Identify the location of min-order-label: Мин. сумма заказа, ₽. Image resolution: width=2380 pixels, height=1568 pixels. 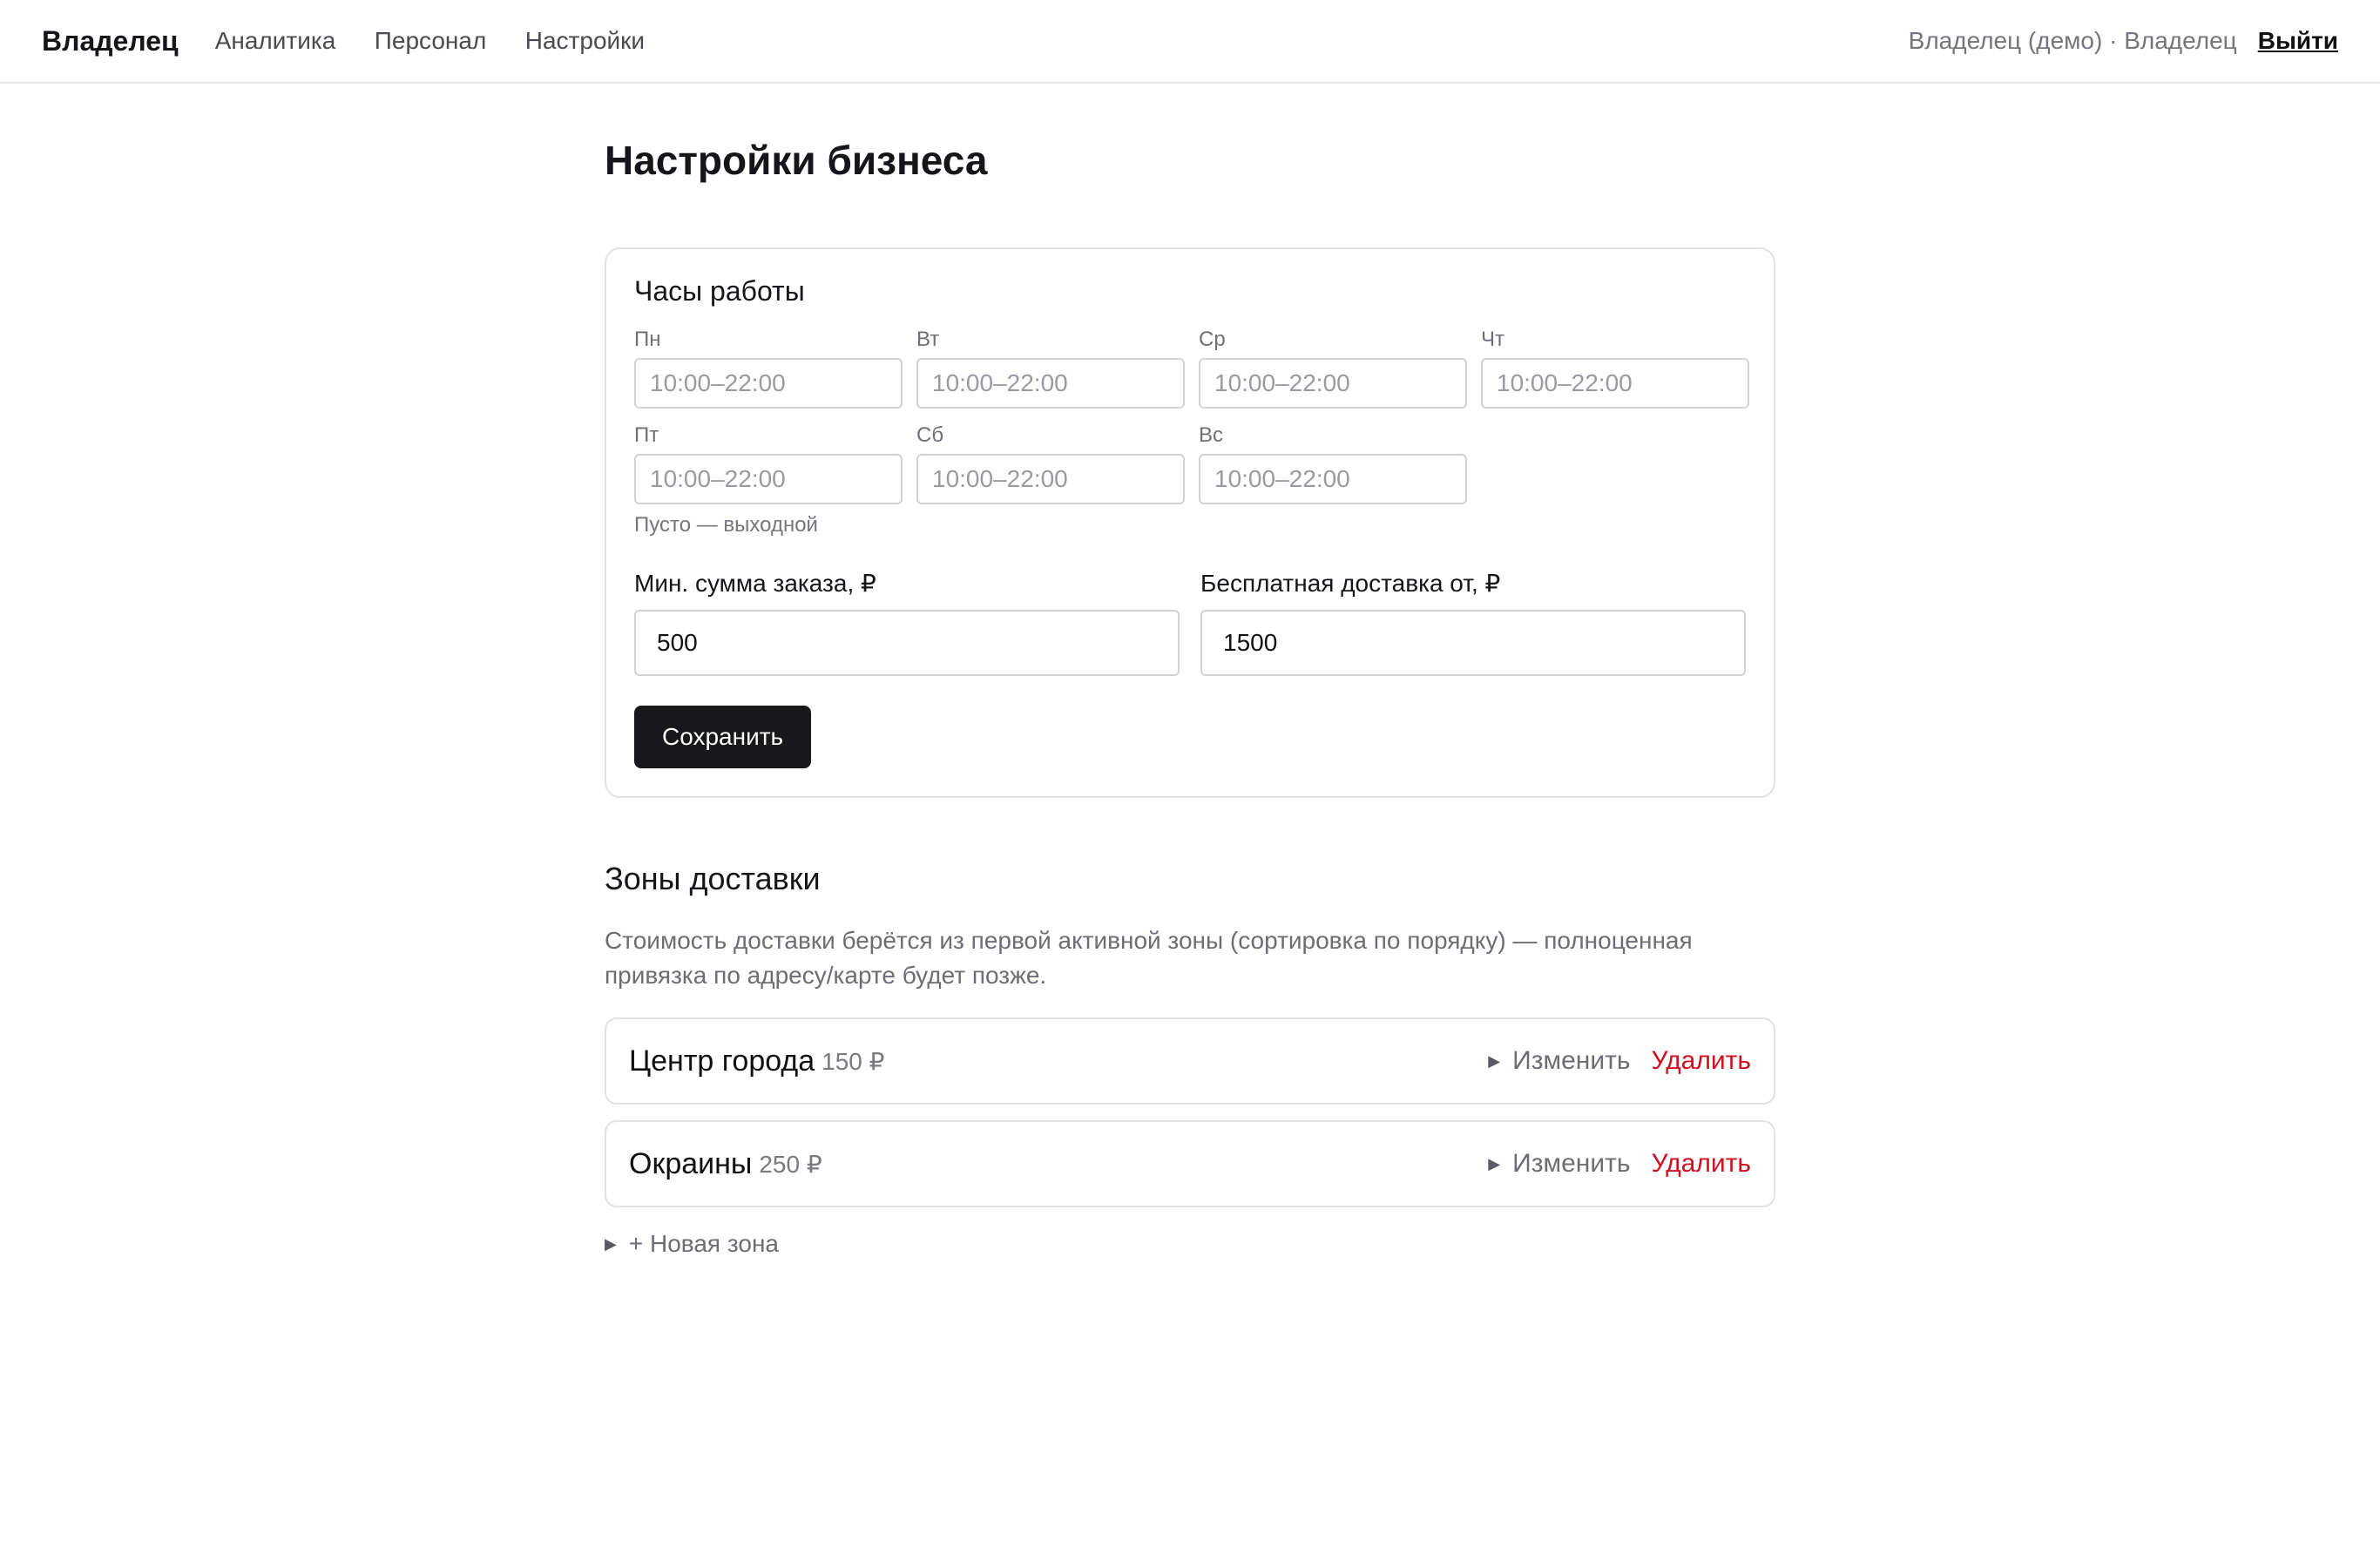
(755, 583).